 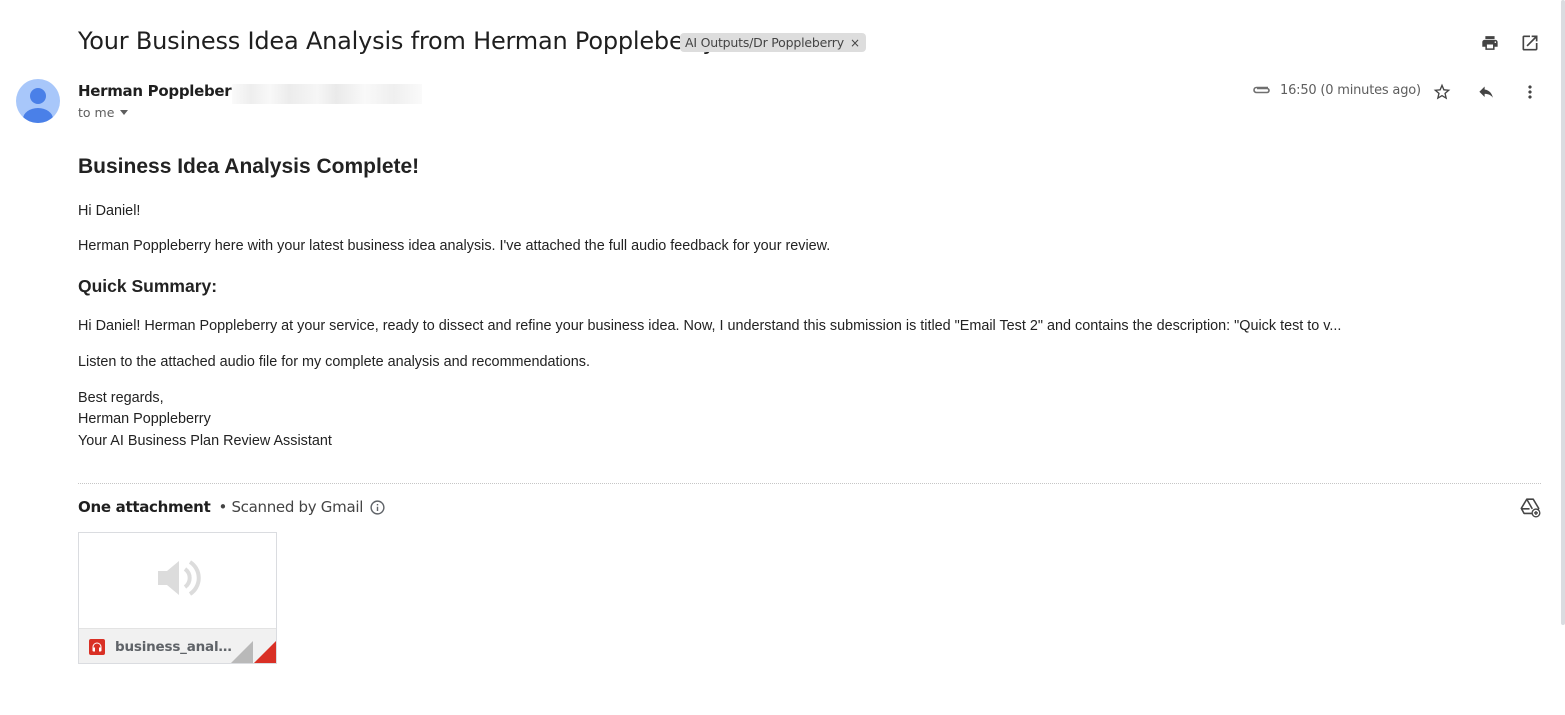 What do you see at coordinates (148, 286) in the screenshot?
I see `summary-heading: Quick Summary:` at bounding box center [148, 286].